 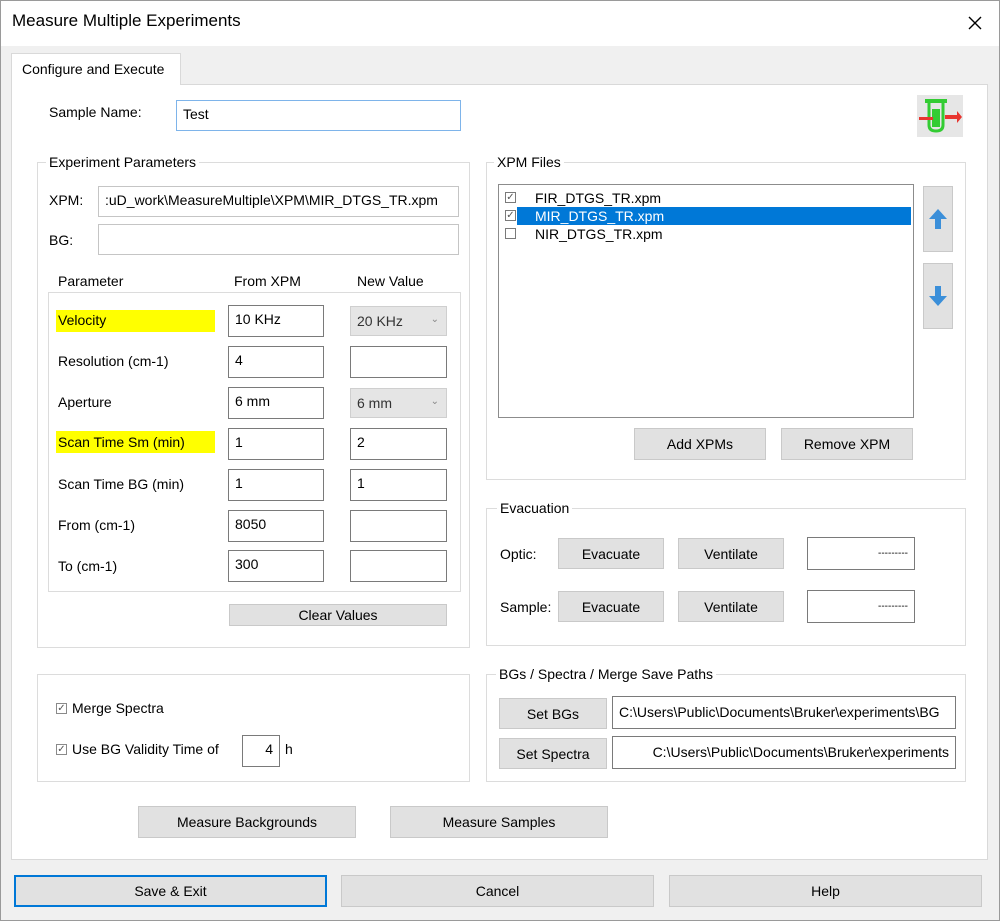 What do you see at coordinates (940, 116) in the screenshot?
I see `experiment-flask-icon` at bounding box center [940, 116].